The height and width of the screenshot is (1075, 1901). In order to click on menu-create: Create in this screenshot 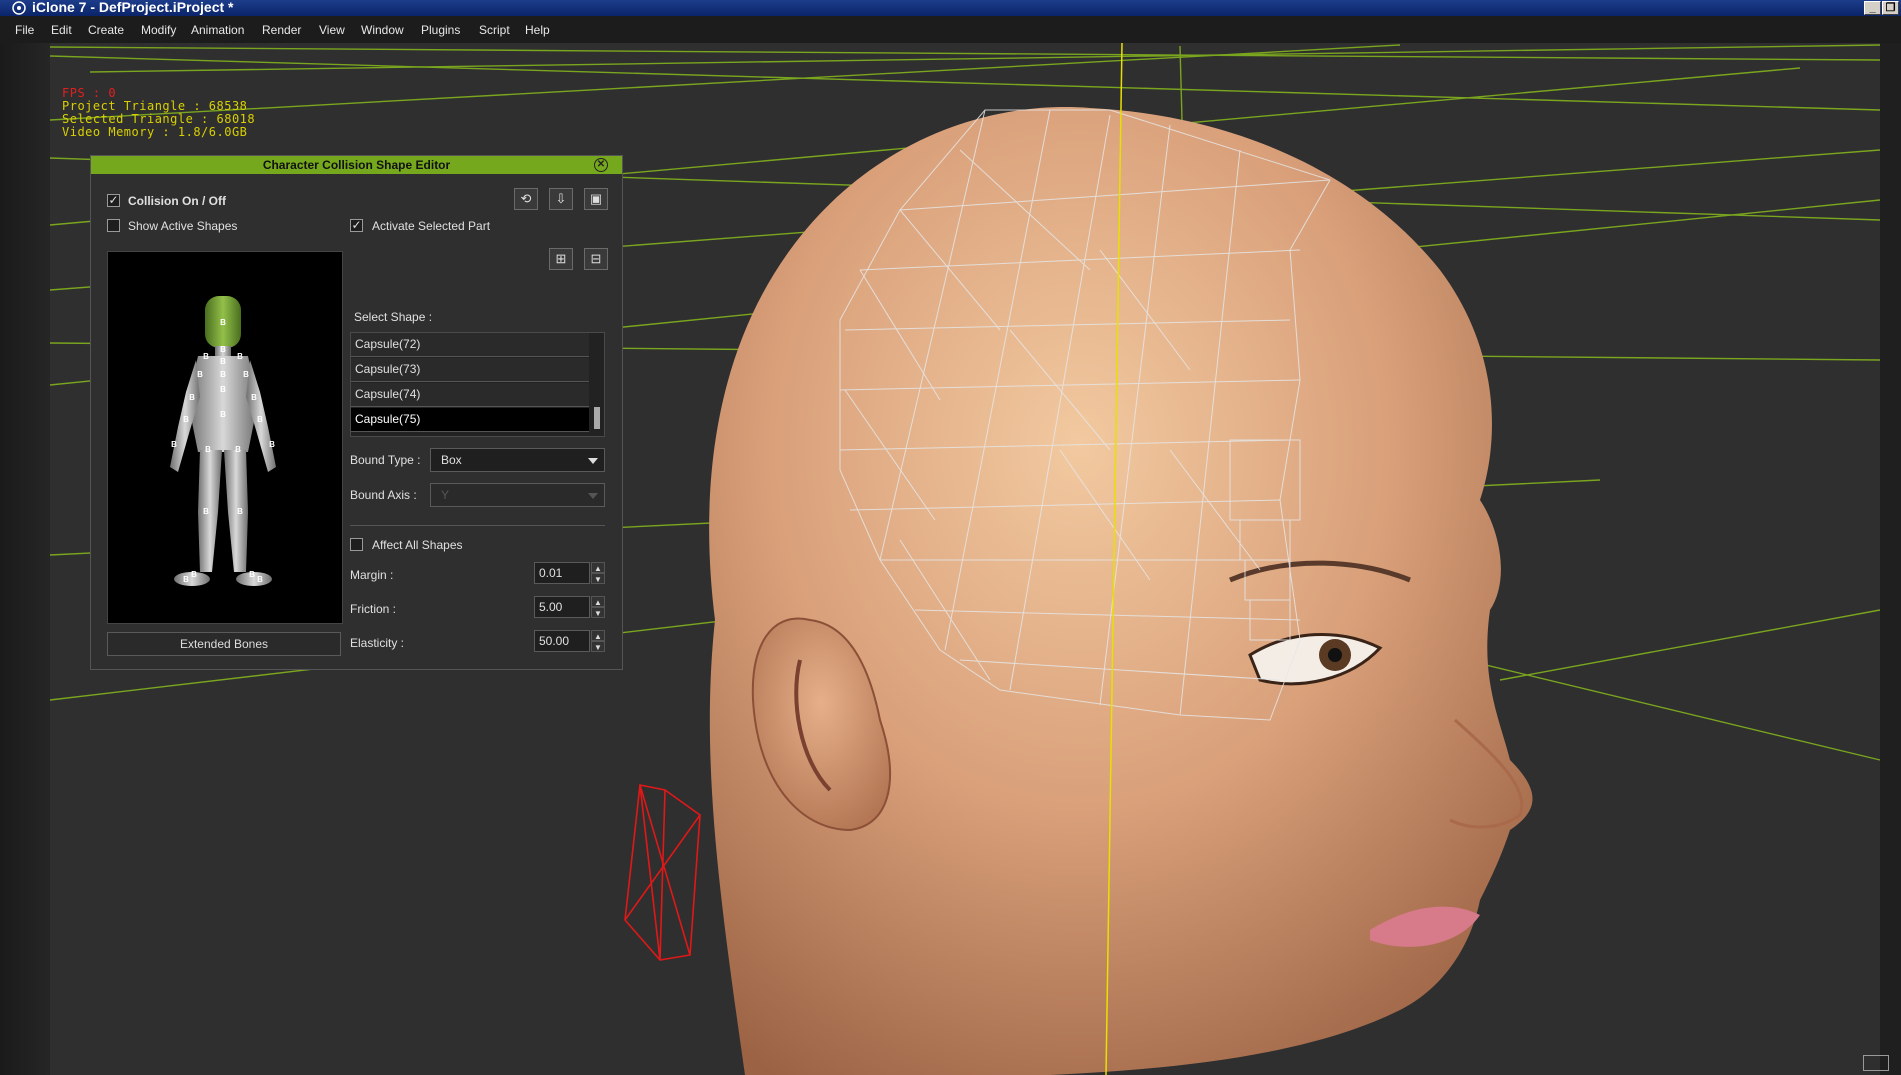, I will do `click(106, 30)`.